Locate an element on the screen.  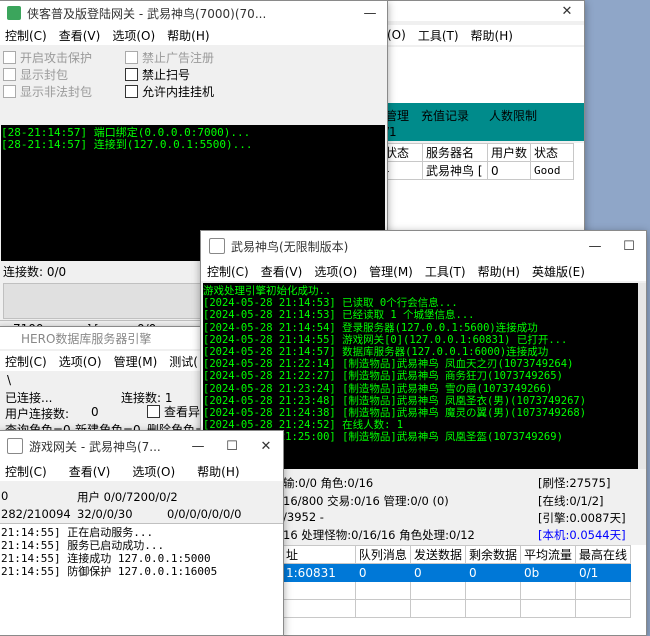
col-header-max-online: 最高在线 is located at coordinates (603, 554).